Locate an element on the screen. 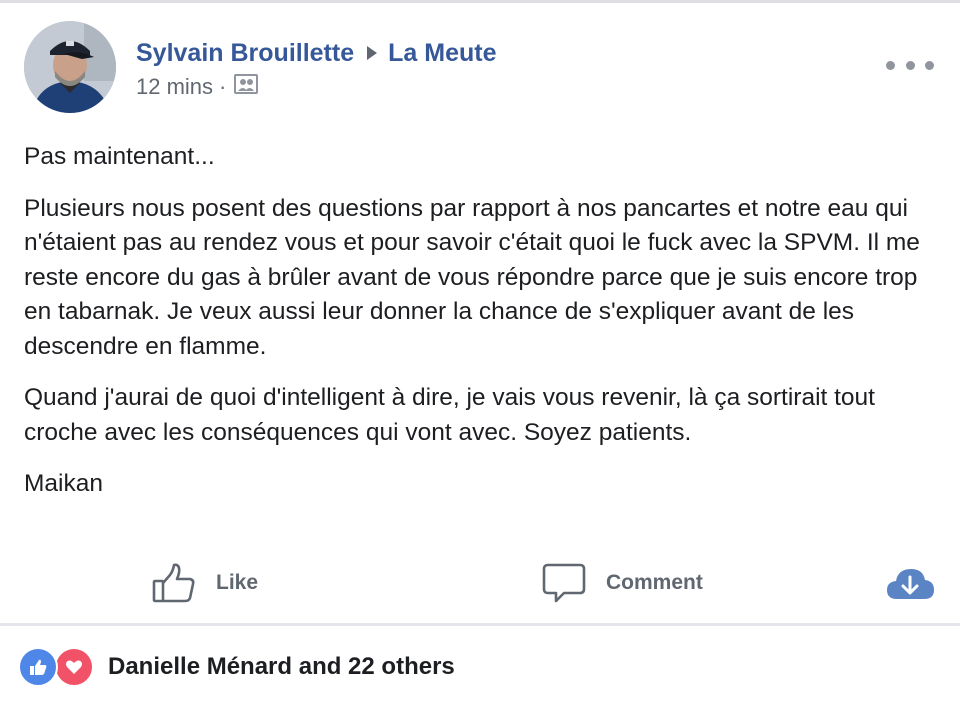 The image size is (960, 711). post-meta: 12 mins · is located at coordinates (197, 87).